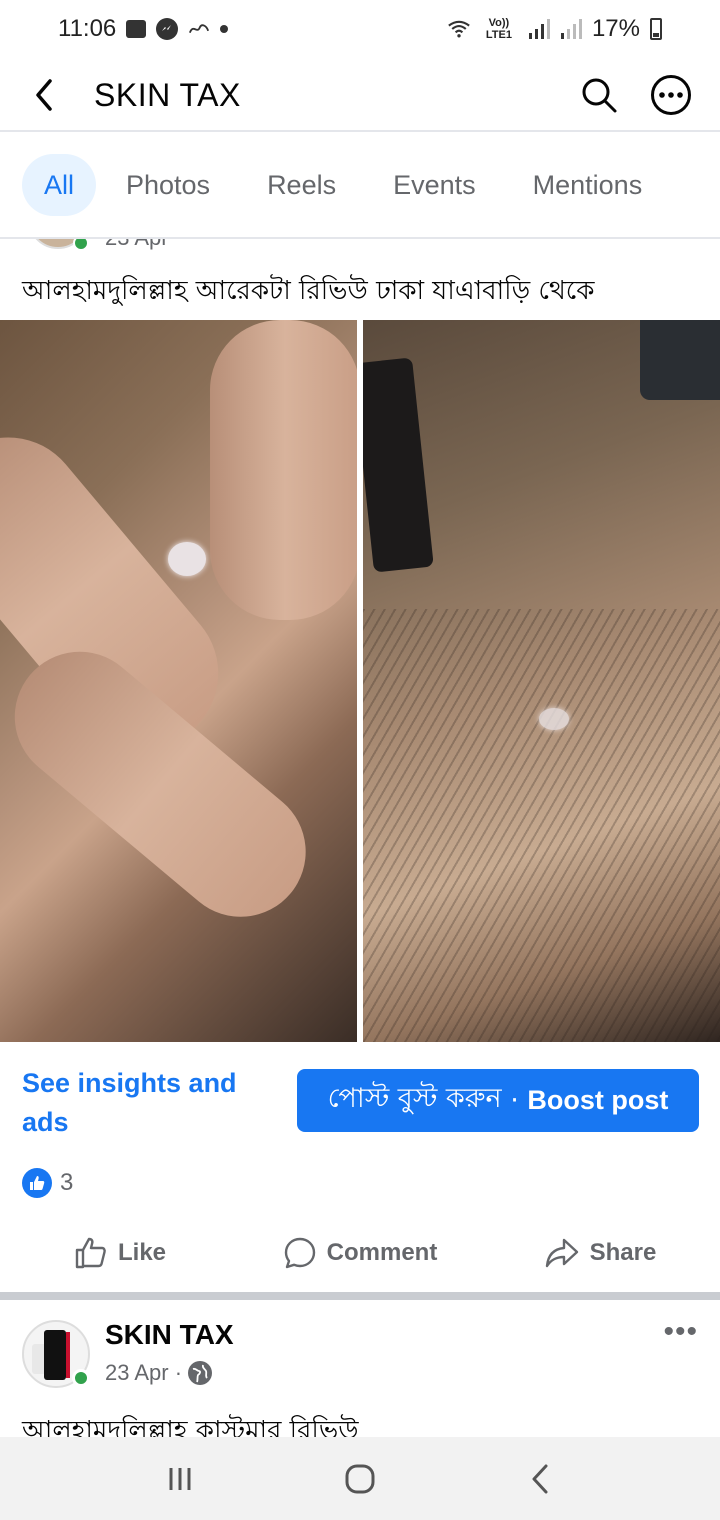 This screenshot has height=1520, width=720. What do you see at coordinates (167, 94) in the screenshot?
I see `page-title: SKIN TAX` at bounding box center [167, 94].